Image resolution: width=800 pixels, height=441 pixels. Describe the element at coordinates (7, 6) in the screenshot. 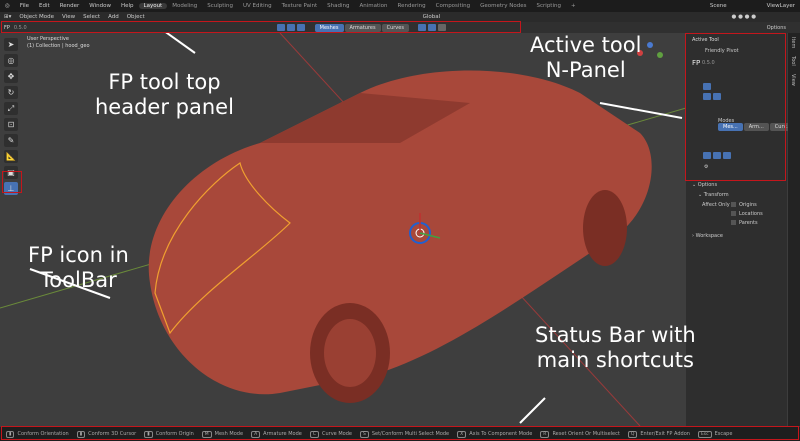

I see `blender-logo-icon: ◎` at that location.